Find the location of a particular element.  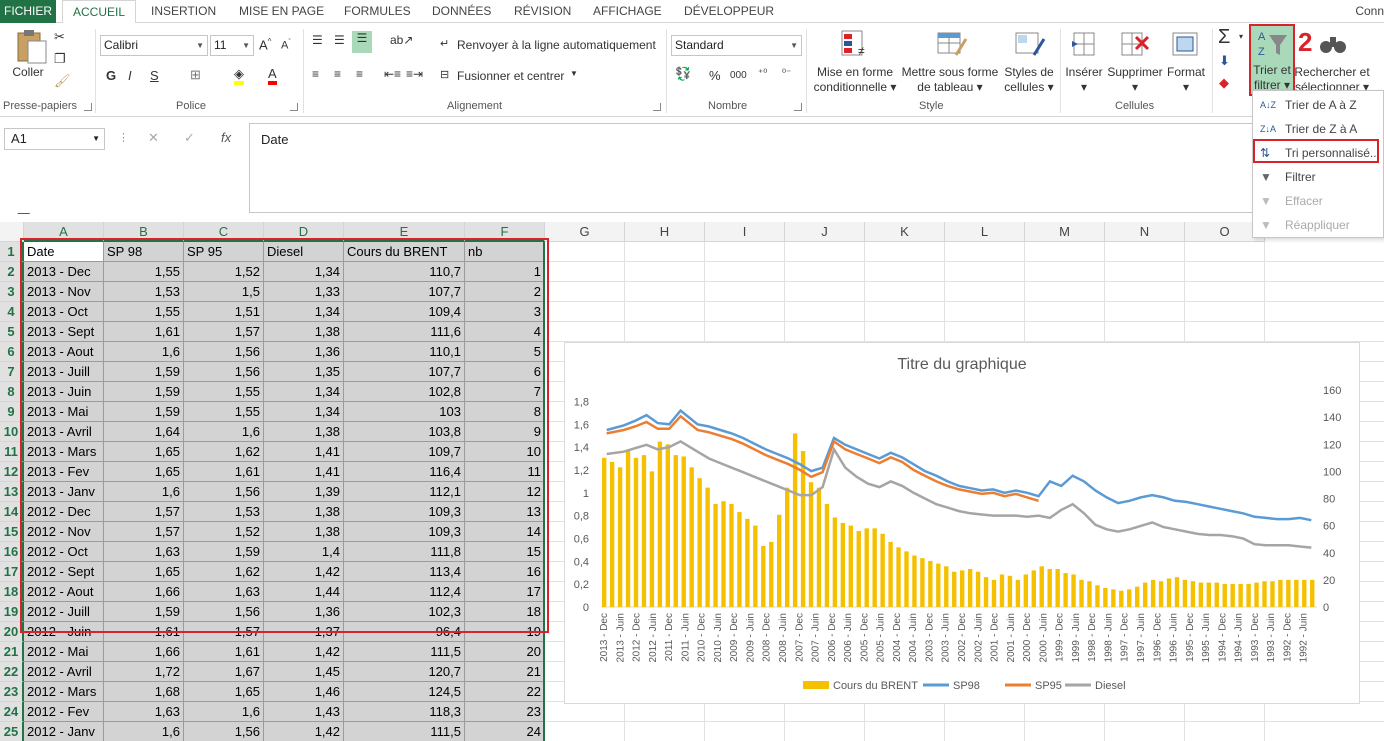

table-cell: 1,63 is located at coordinates (144, 712).